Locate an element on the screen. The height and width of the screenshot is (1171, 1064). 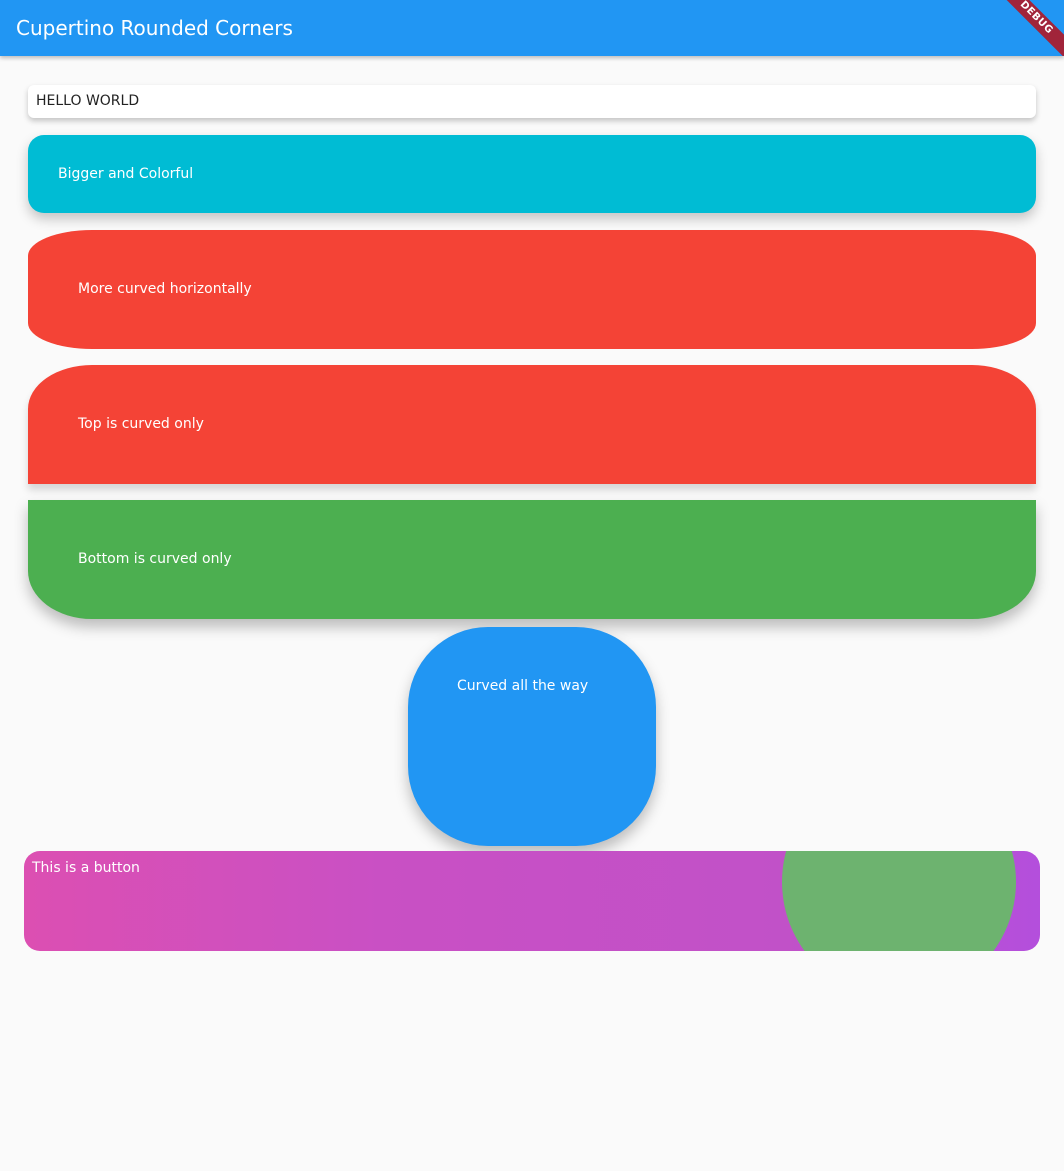
debug-banner: DEBUG is located at coordinates (1027, 28).